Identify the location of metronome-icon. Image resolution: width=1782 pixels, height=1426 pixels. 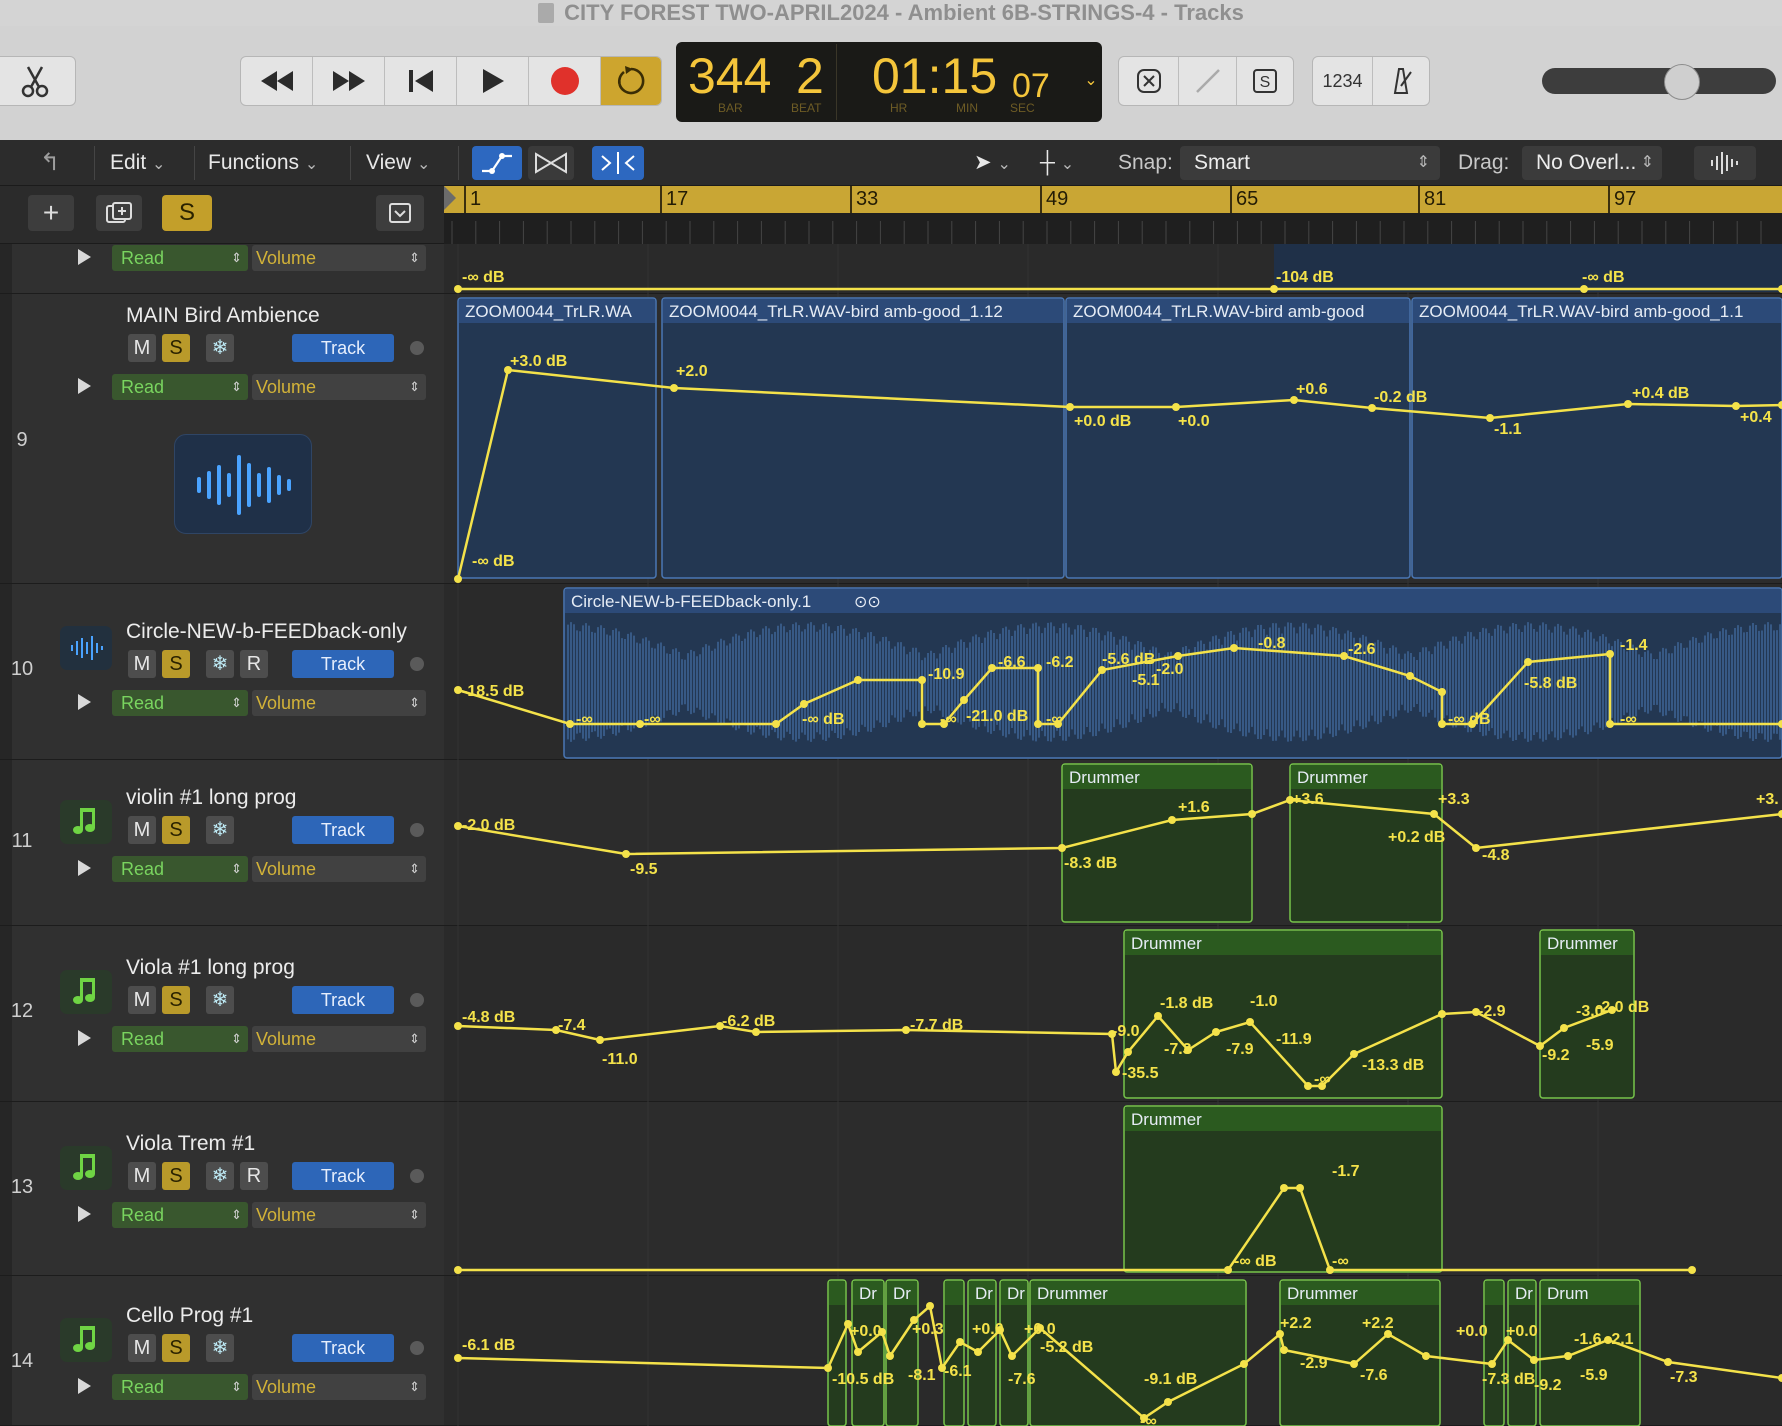
(1401, 81).